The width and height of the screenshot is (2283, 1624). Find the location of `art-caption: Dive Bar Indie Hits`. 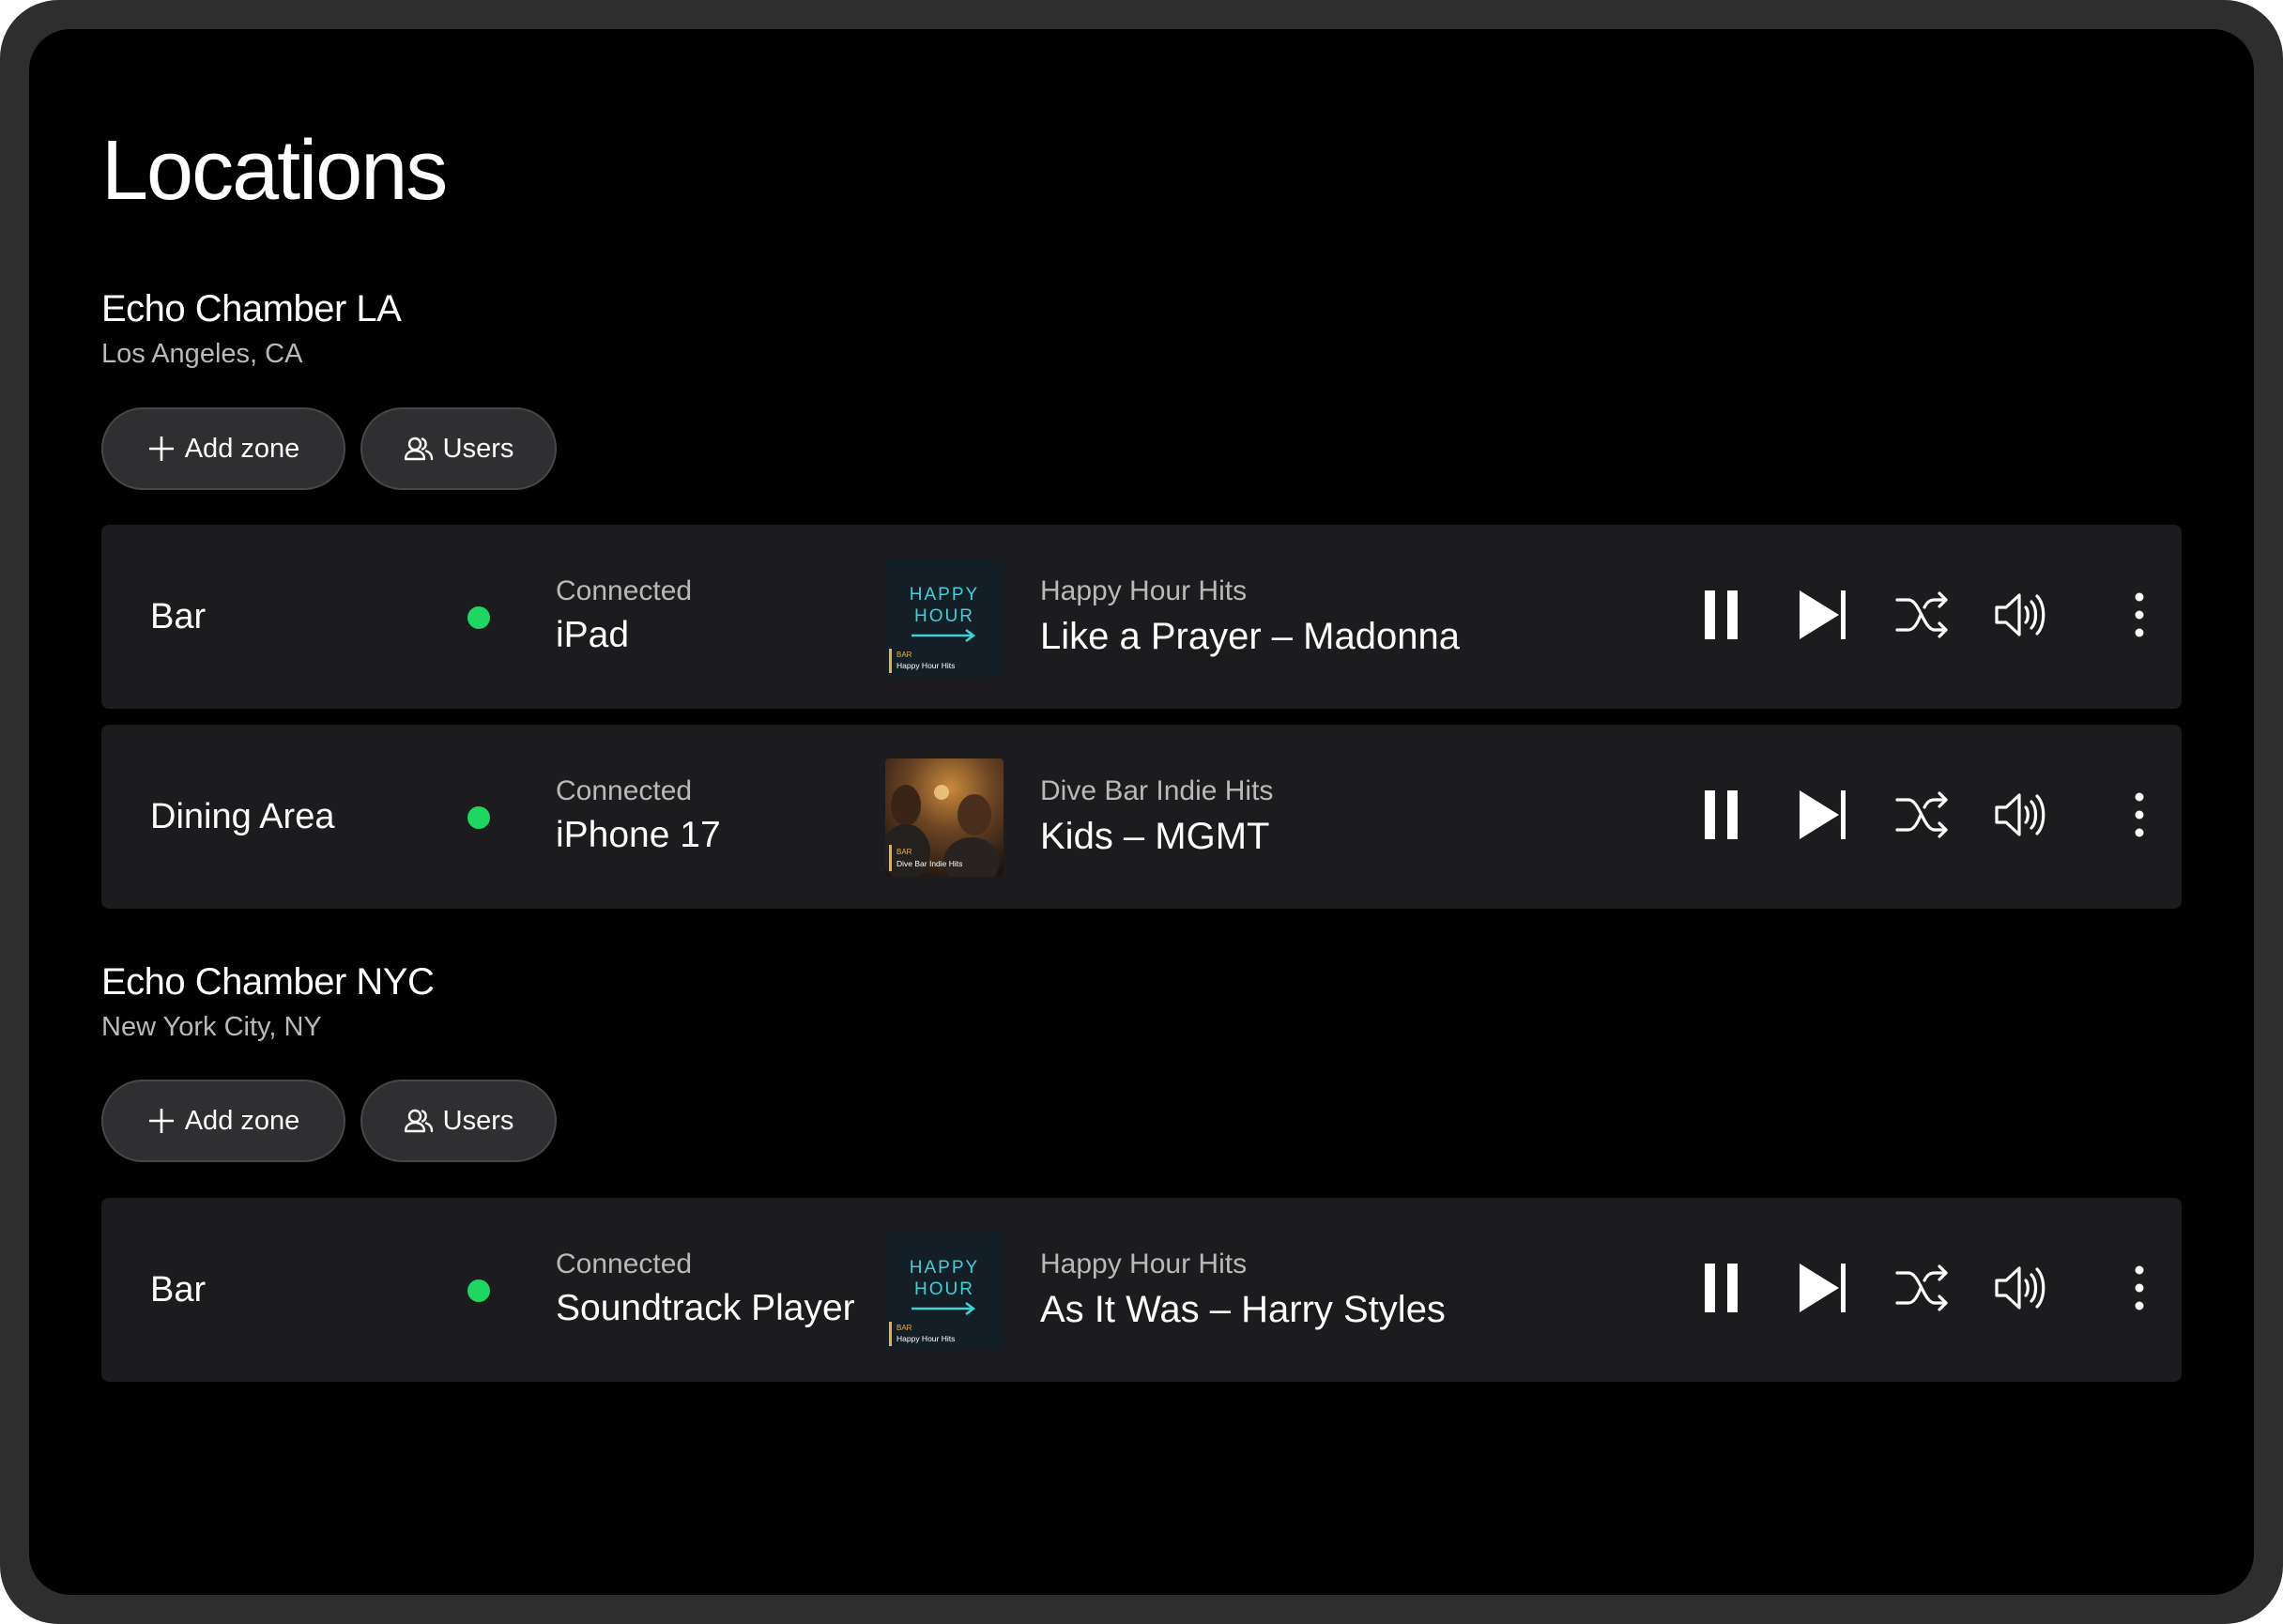

art-caption: Dive Bar Indie Hits is located at coordinates (929, 863).